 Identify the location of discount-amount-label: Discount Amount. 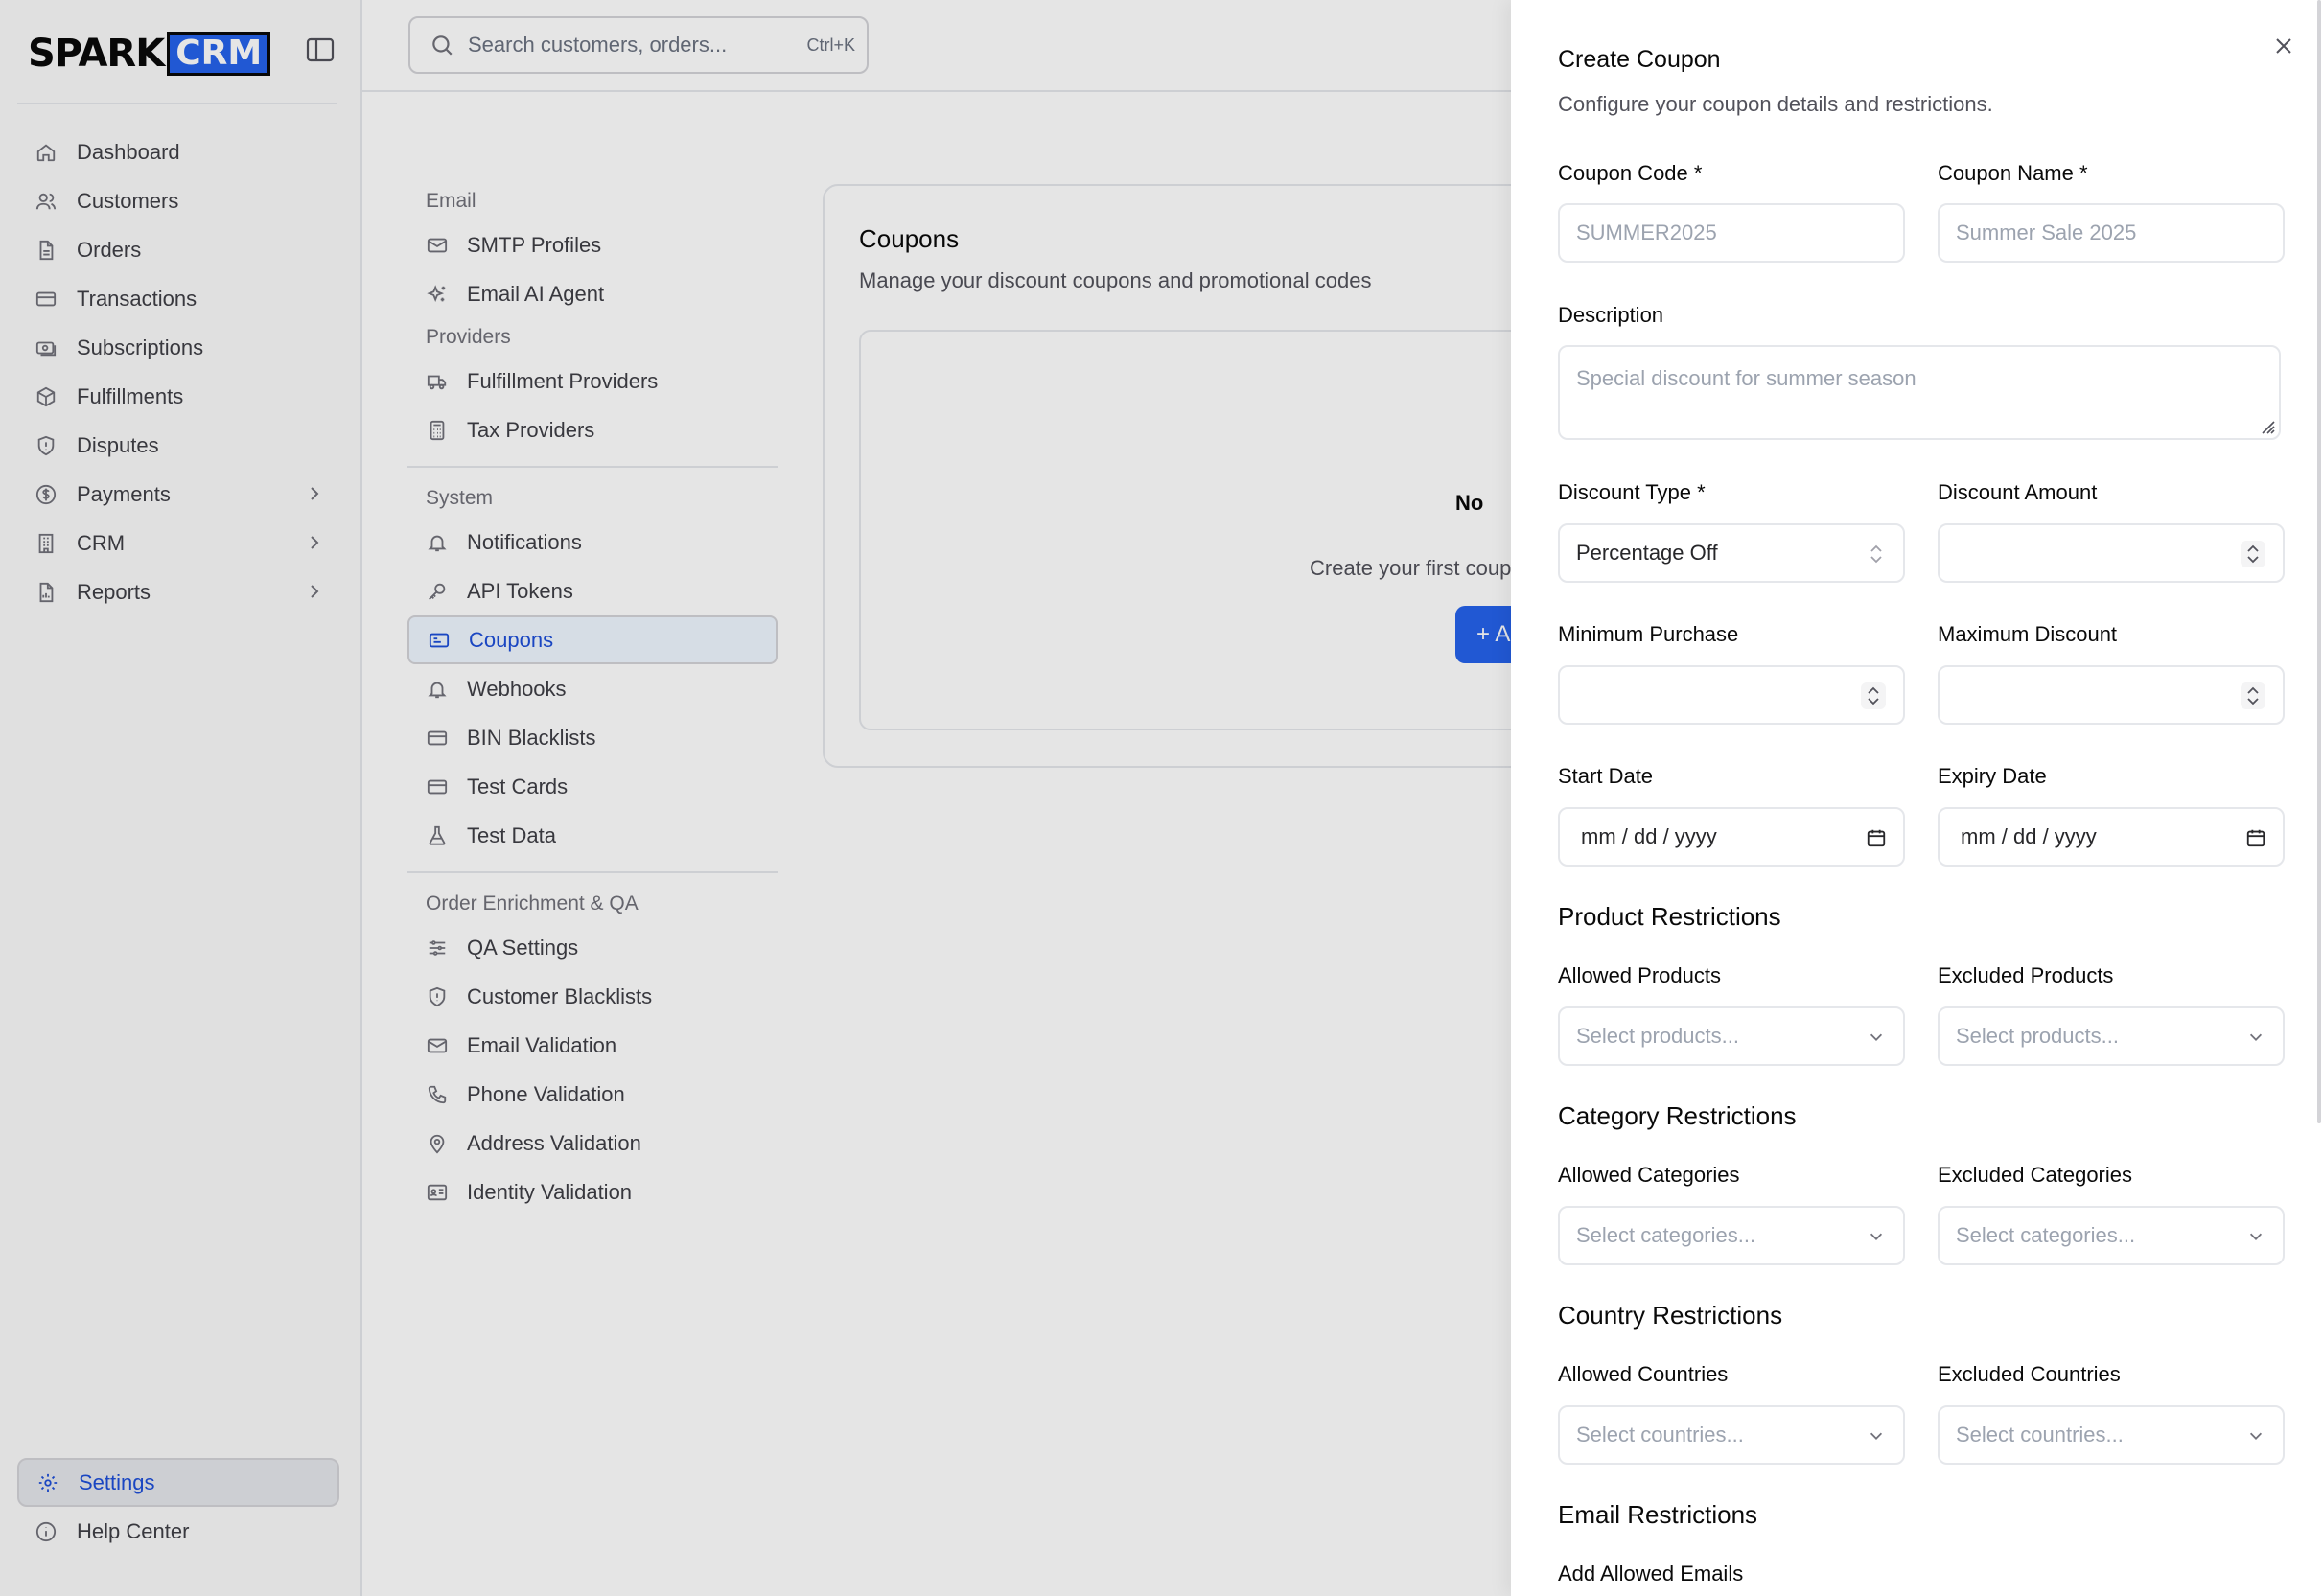
(2018, 492).